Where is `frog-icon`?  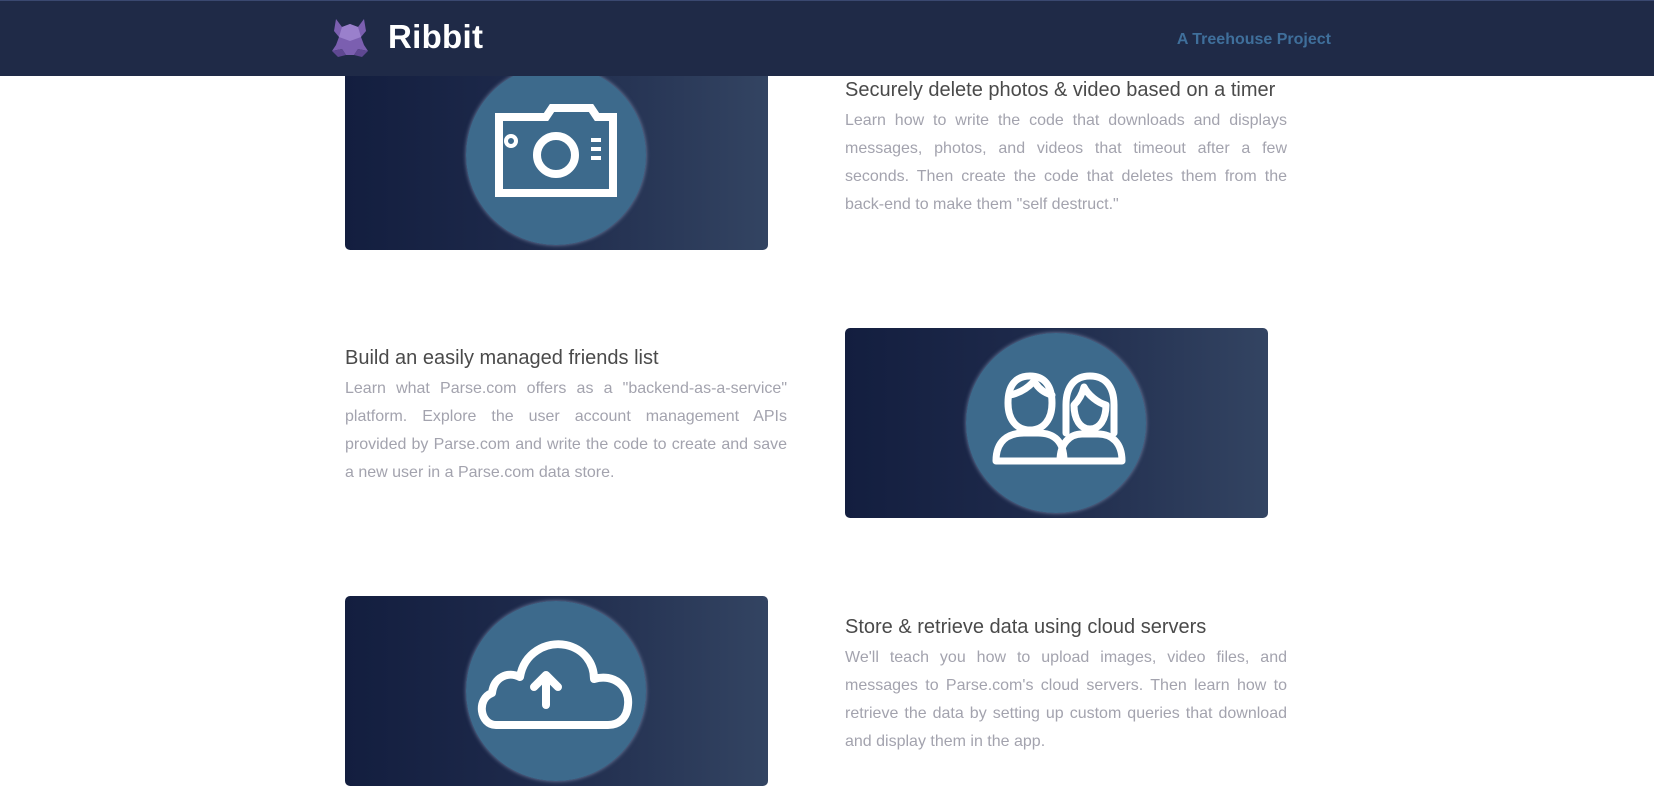 frog-icon is located at coordinates (350, 38).